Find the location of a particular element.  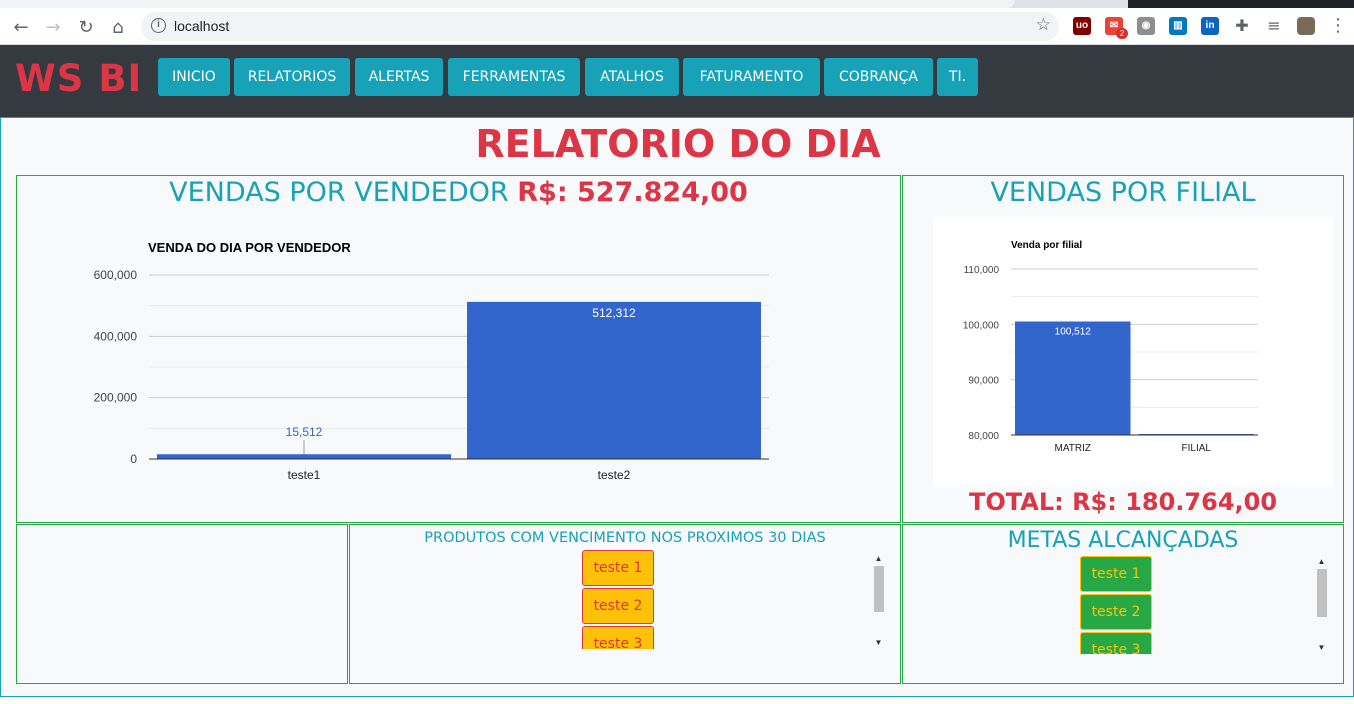

media-queue-icon: ≡ is located at coordinates (1274, 25).